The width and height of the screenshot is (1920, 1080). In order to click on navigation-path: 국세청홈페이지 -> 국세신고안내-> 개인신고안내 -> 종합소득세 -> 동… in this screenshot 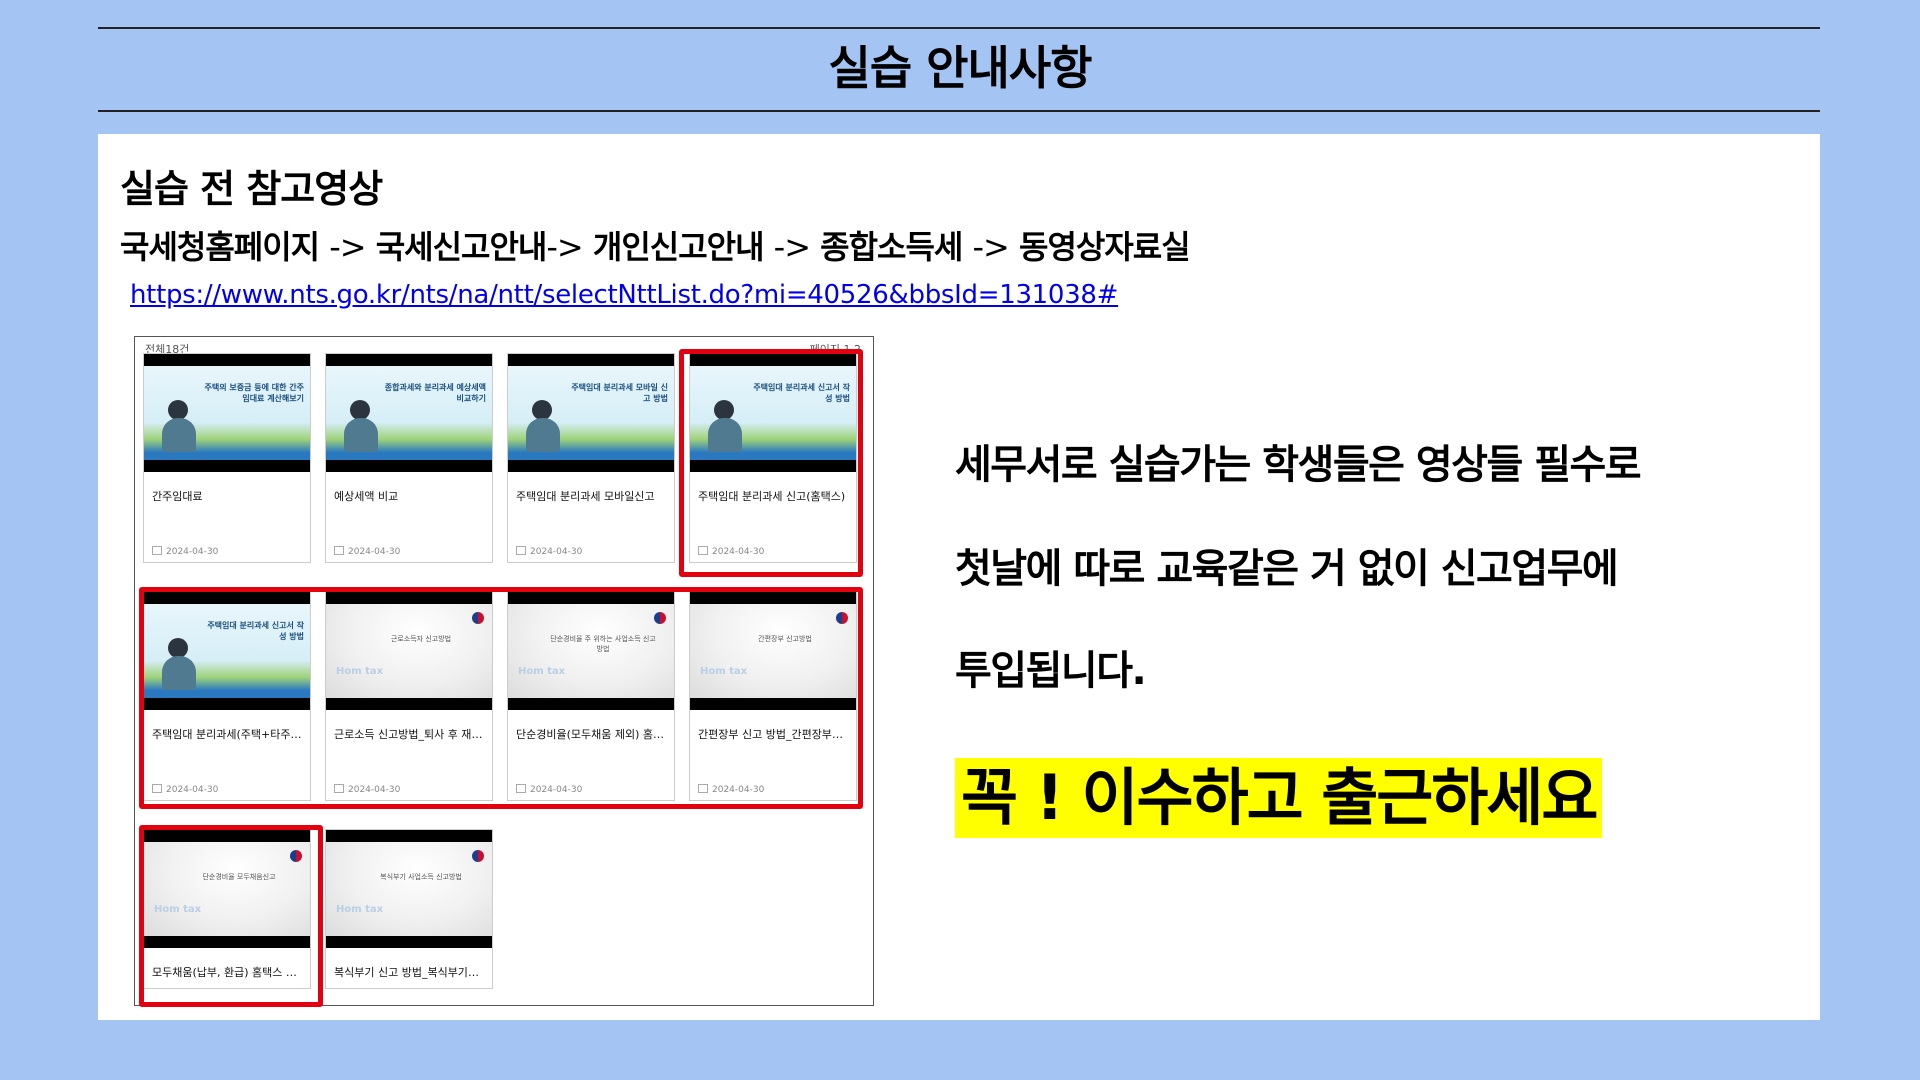, I will do `click(655, 245)`.